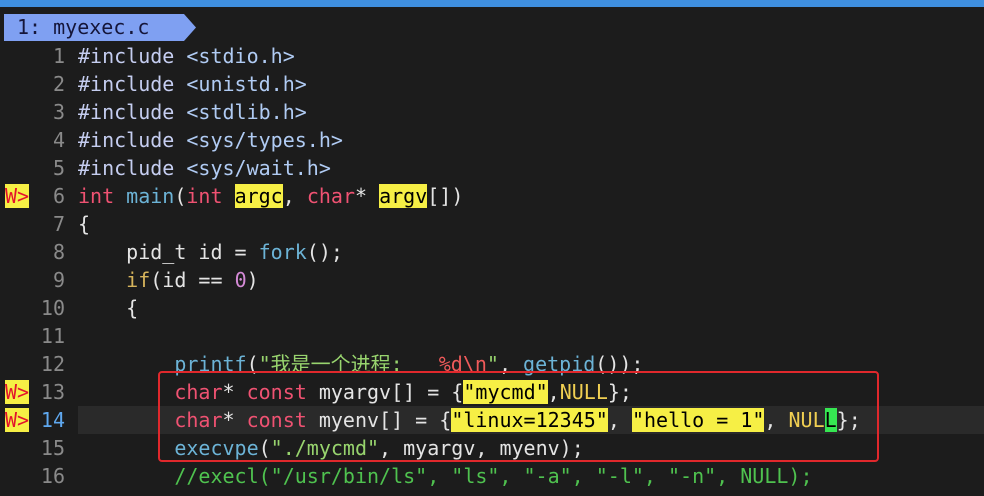 The width and height of the screenshot is (984, 496). What do you see at coordinates (258, 196) in the screenshot?
I see `warning-highlight: argc` at bounding box center [258, 196].